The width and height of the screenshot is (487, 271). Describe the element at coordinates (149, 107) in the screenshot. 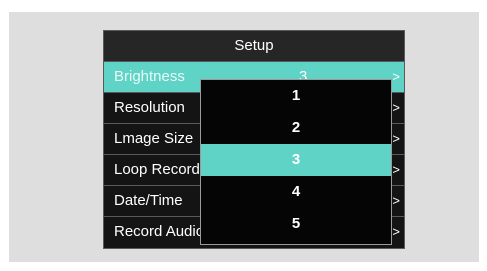

I see `menu-item-label: Resolution` at that location.